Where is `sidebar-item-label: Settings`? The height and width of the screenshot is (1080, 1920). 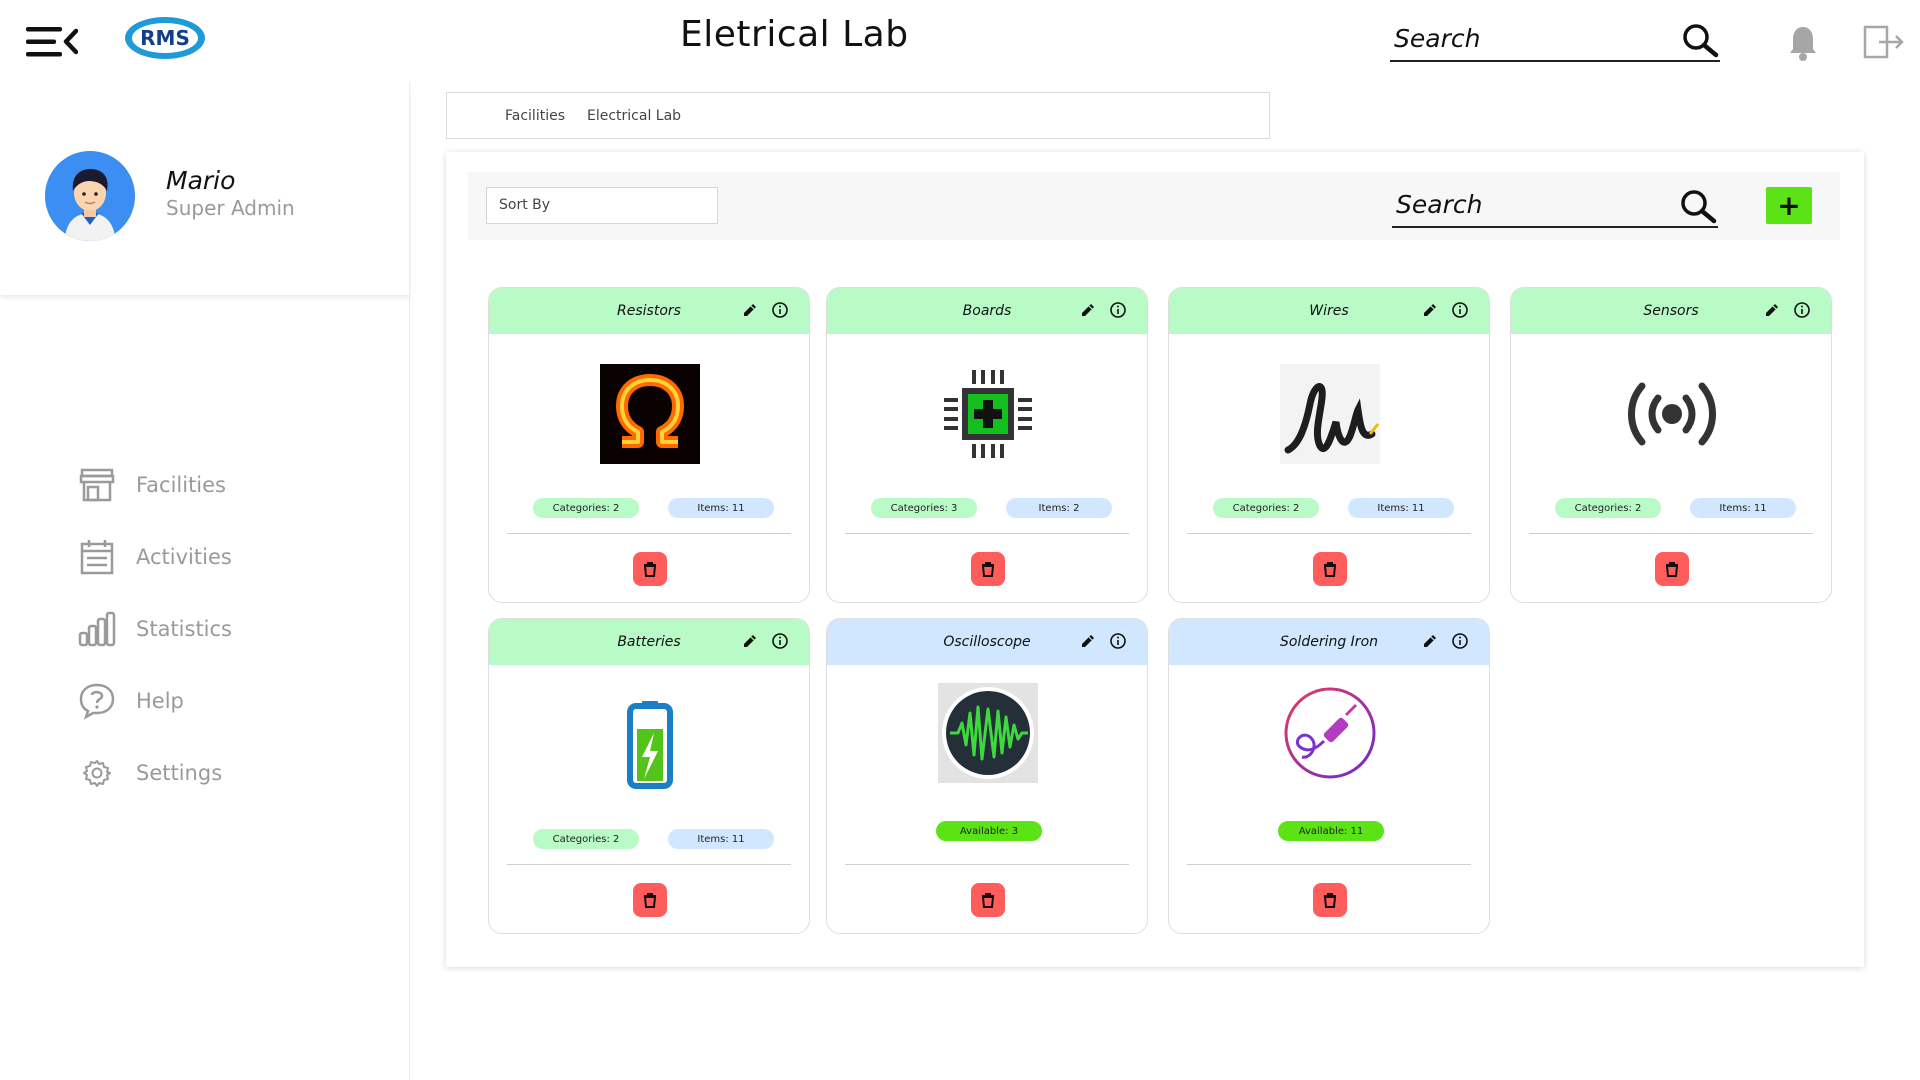 sidebar-item-label: Settings is located at coordinates (179, 773).